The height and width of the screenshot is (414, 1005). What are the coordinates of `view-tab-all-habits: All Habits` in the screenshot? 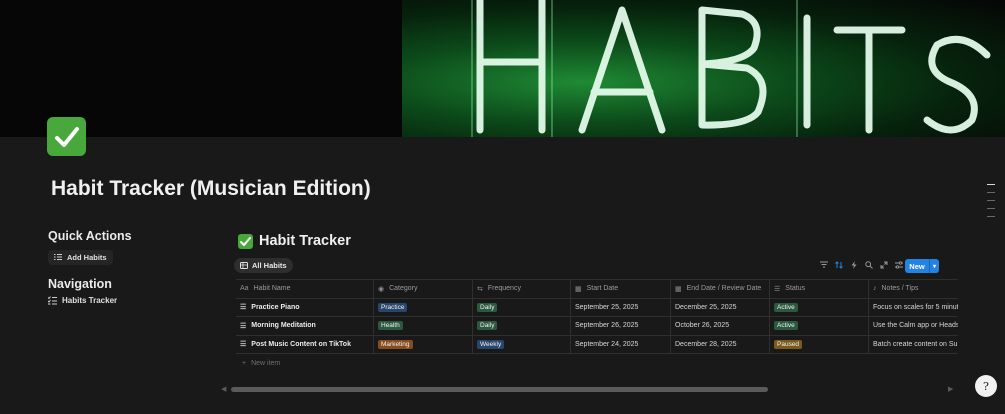 It's located at (263, 265).